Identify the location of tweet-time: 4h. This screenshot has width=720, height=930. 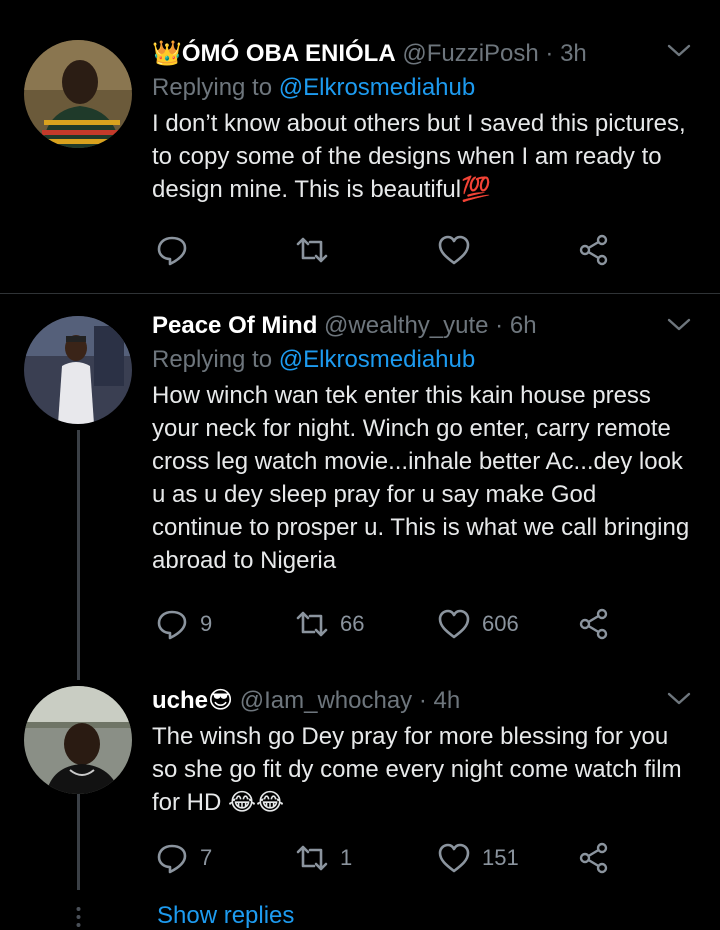
(447, 700).